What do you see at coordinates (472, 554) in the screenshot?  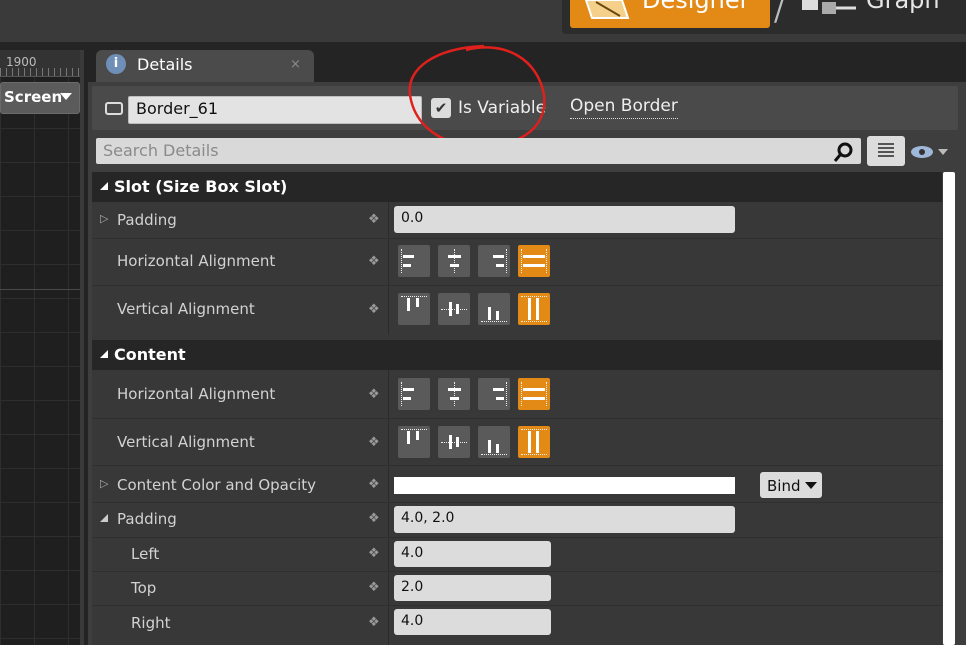 I see `padding-left-field: 4.0` at bounding box center [472, 554].